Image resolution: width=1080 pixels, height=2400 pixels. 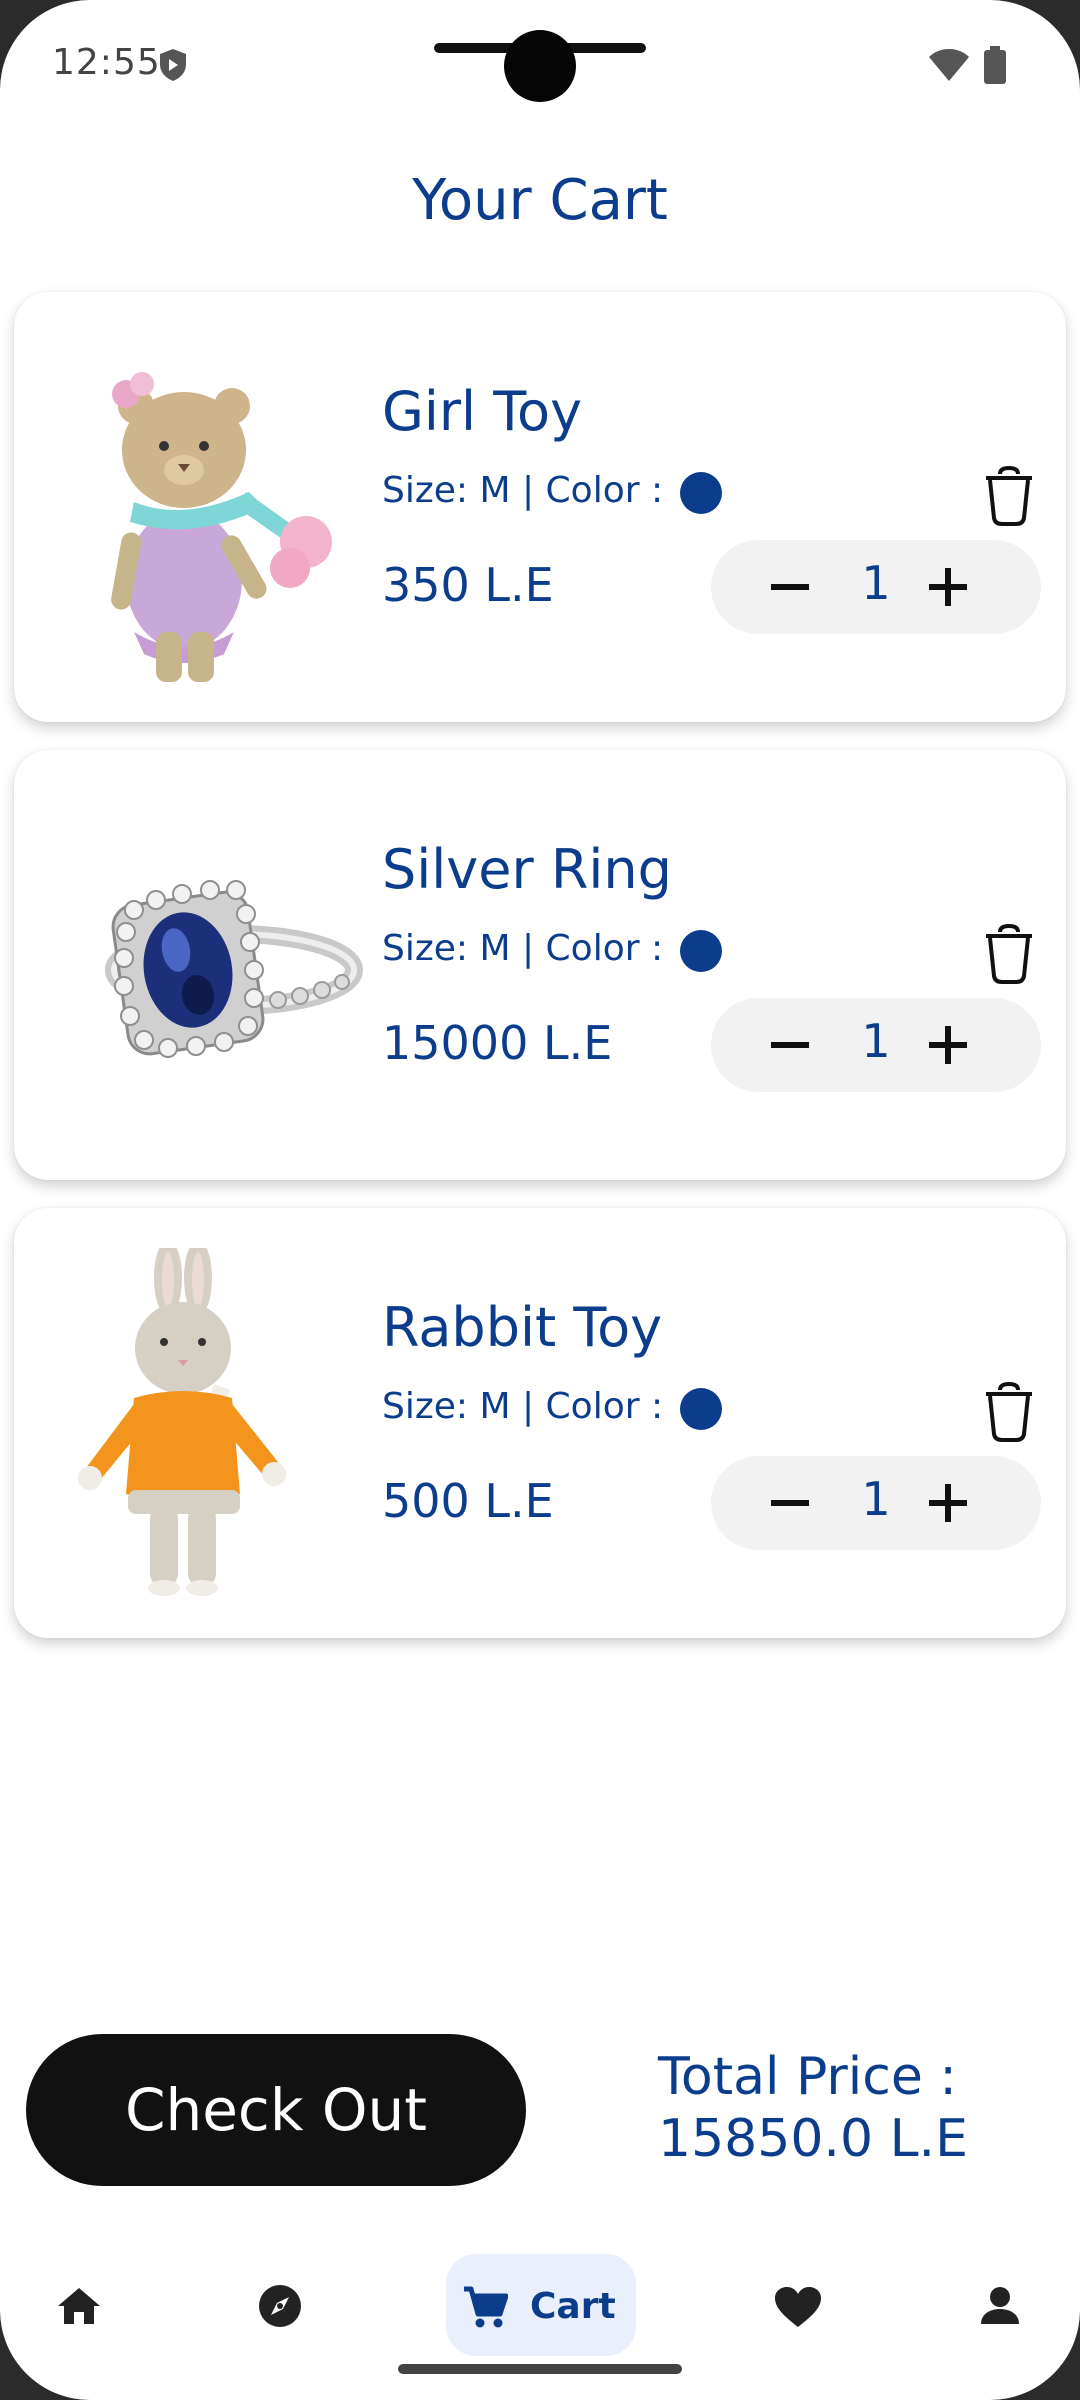 What do you see at coordinates (540, 2369) in the screenshot?
I see `home-indicator` at bounding box center [540, 2369].